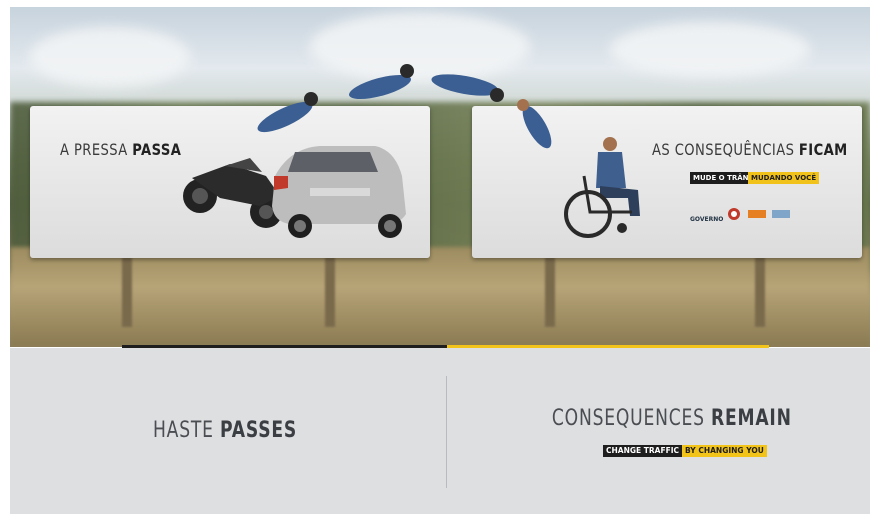 The image size is (872, 514). Describe the element at coordinates (784, 178) in the screenshot. I see `tag-mudando-voce: MUDANDO VOCÊ` at that location.